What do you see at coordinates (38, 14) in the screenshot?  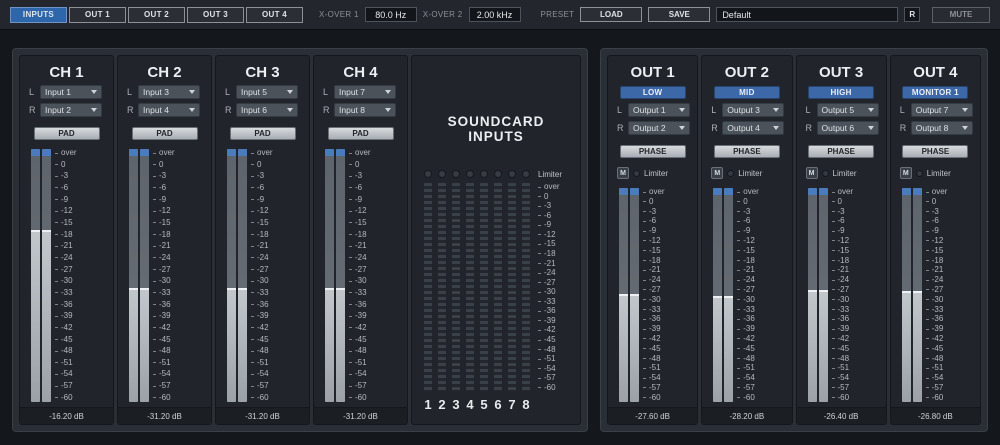 I see `tab-inputs: INPUTS` at bounding box center [38, 14].